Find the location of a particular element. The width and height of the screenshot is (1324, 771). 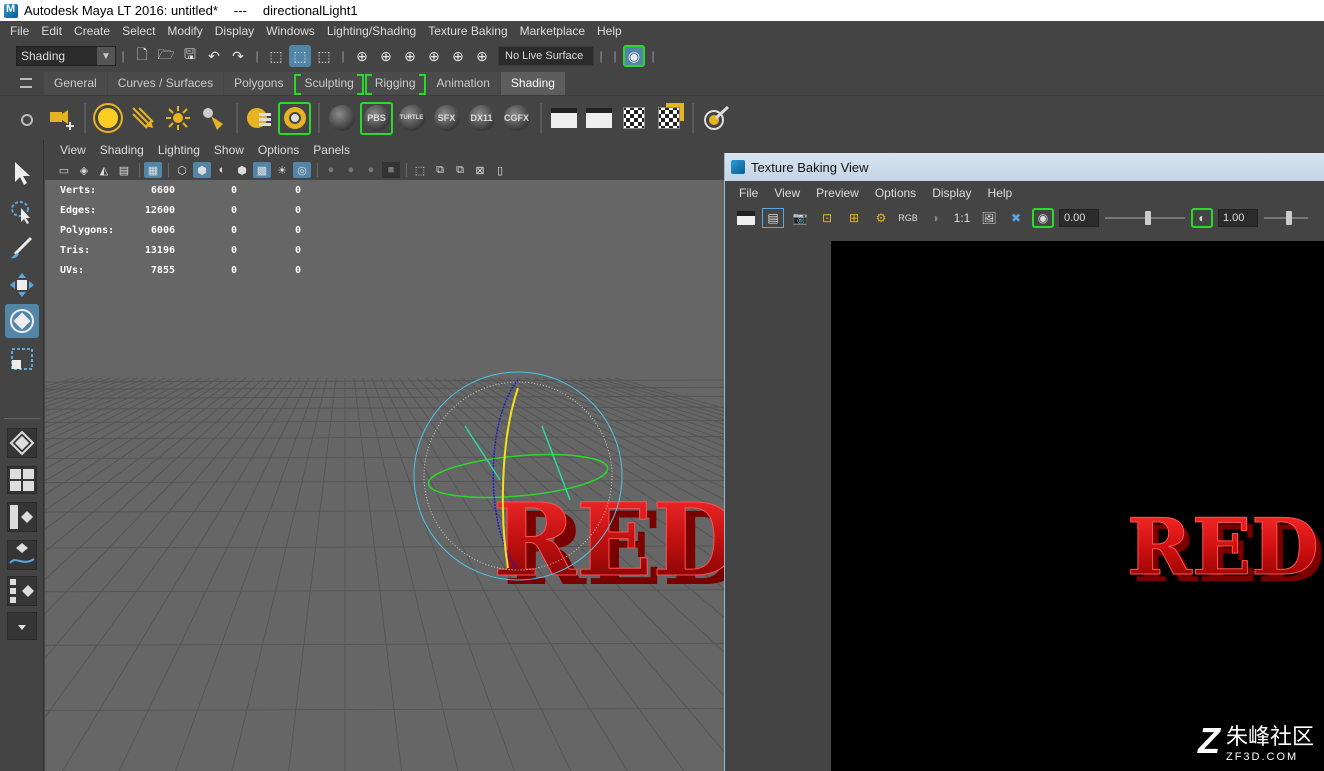

frame-all-icon: ⊠ is located at coordinates (480, 170).